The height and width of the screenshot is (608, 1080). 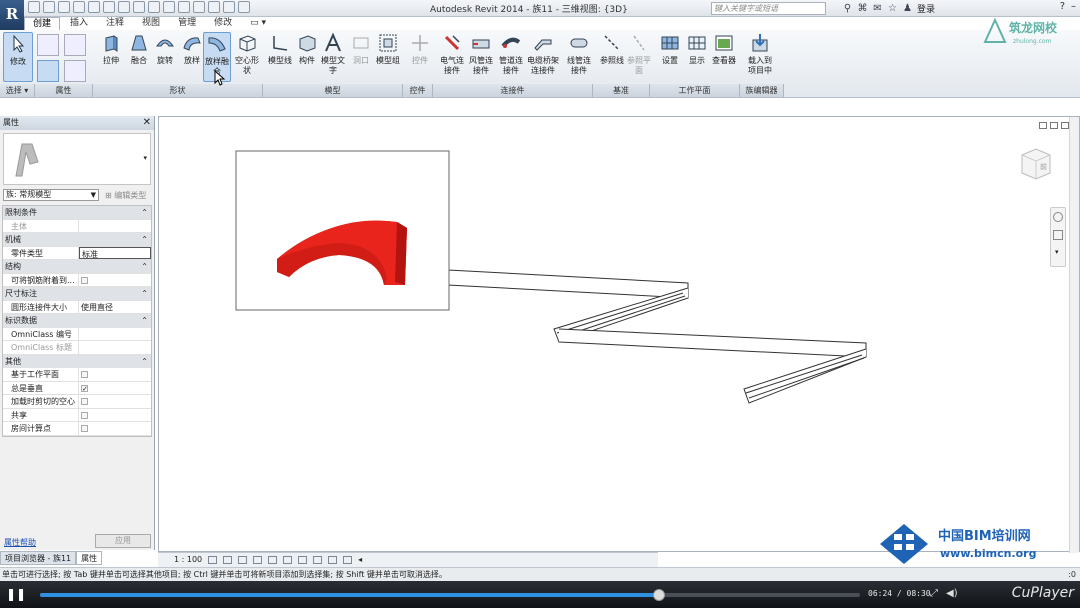 I want to click on void-forms-button: 空心形状, so click(x=247, y=54).